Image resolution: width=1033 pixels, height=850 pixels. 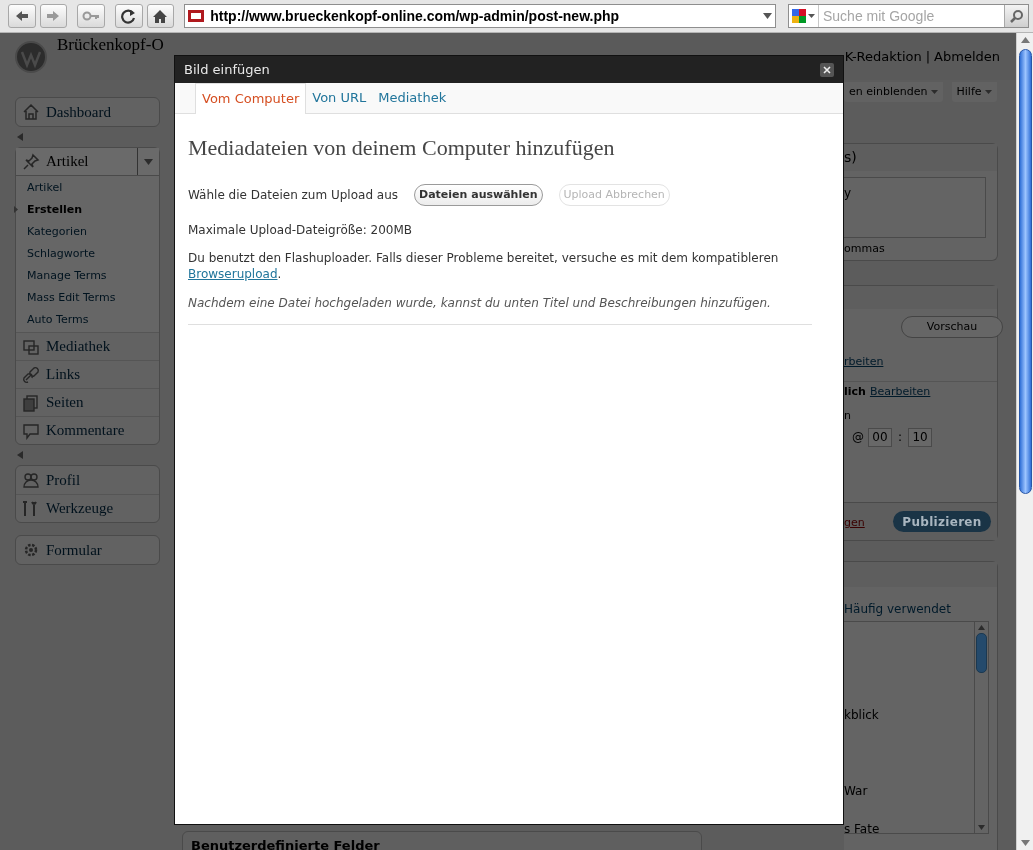 I want to click on home-icon, so click(x=160, y=16).